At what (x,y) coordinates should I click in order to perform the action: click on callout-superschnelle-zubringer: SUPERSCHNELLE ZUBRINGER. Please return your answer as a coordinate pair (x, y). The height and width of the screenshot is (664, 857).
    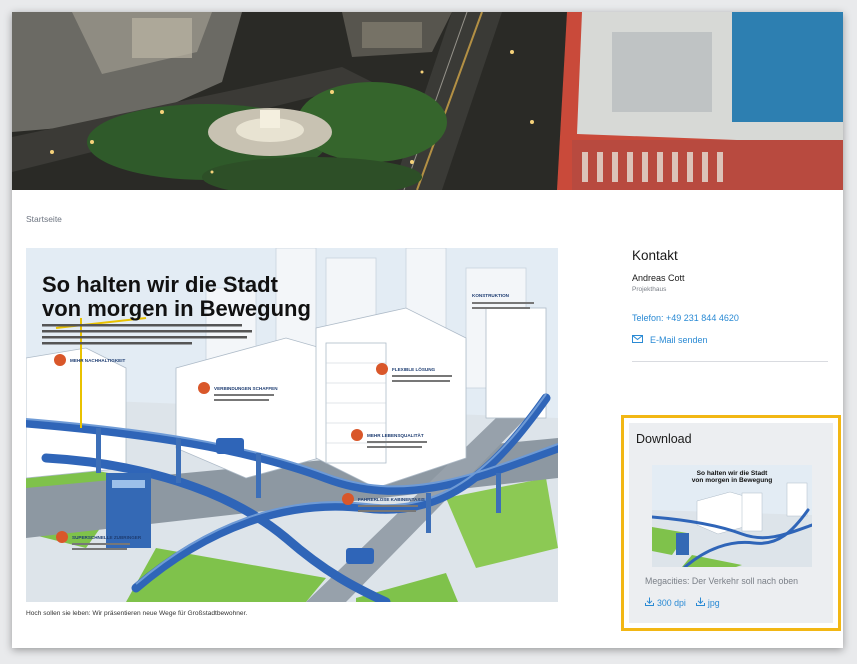
    Looking at the image, I should click on (107, 537).